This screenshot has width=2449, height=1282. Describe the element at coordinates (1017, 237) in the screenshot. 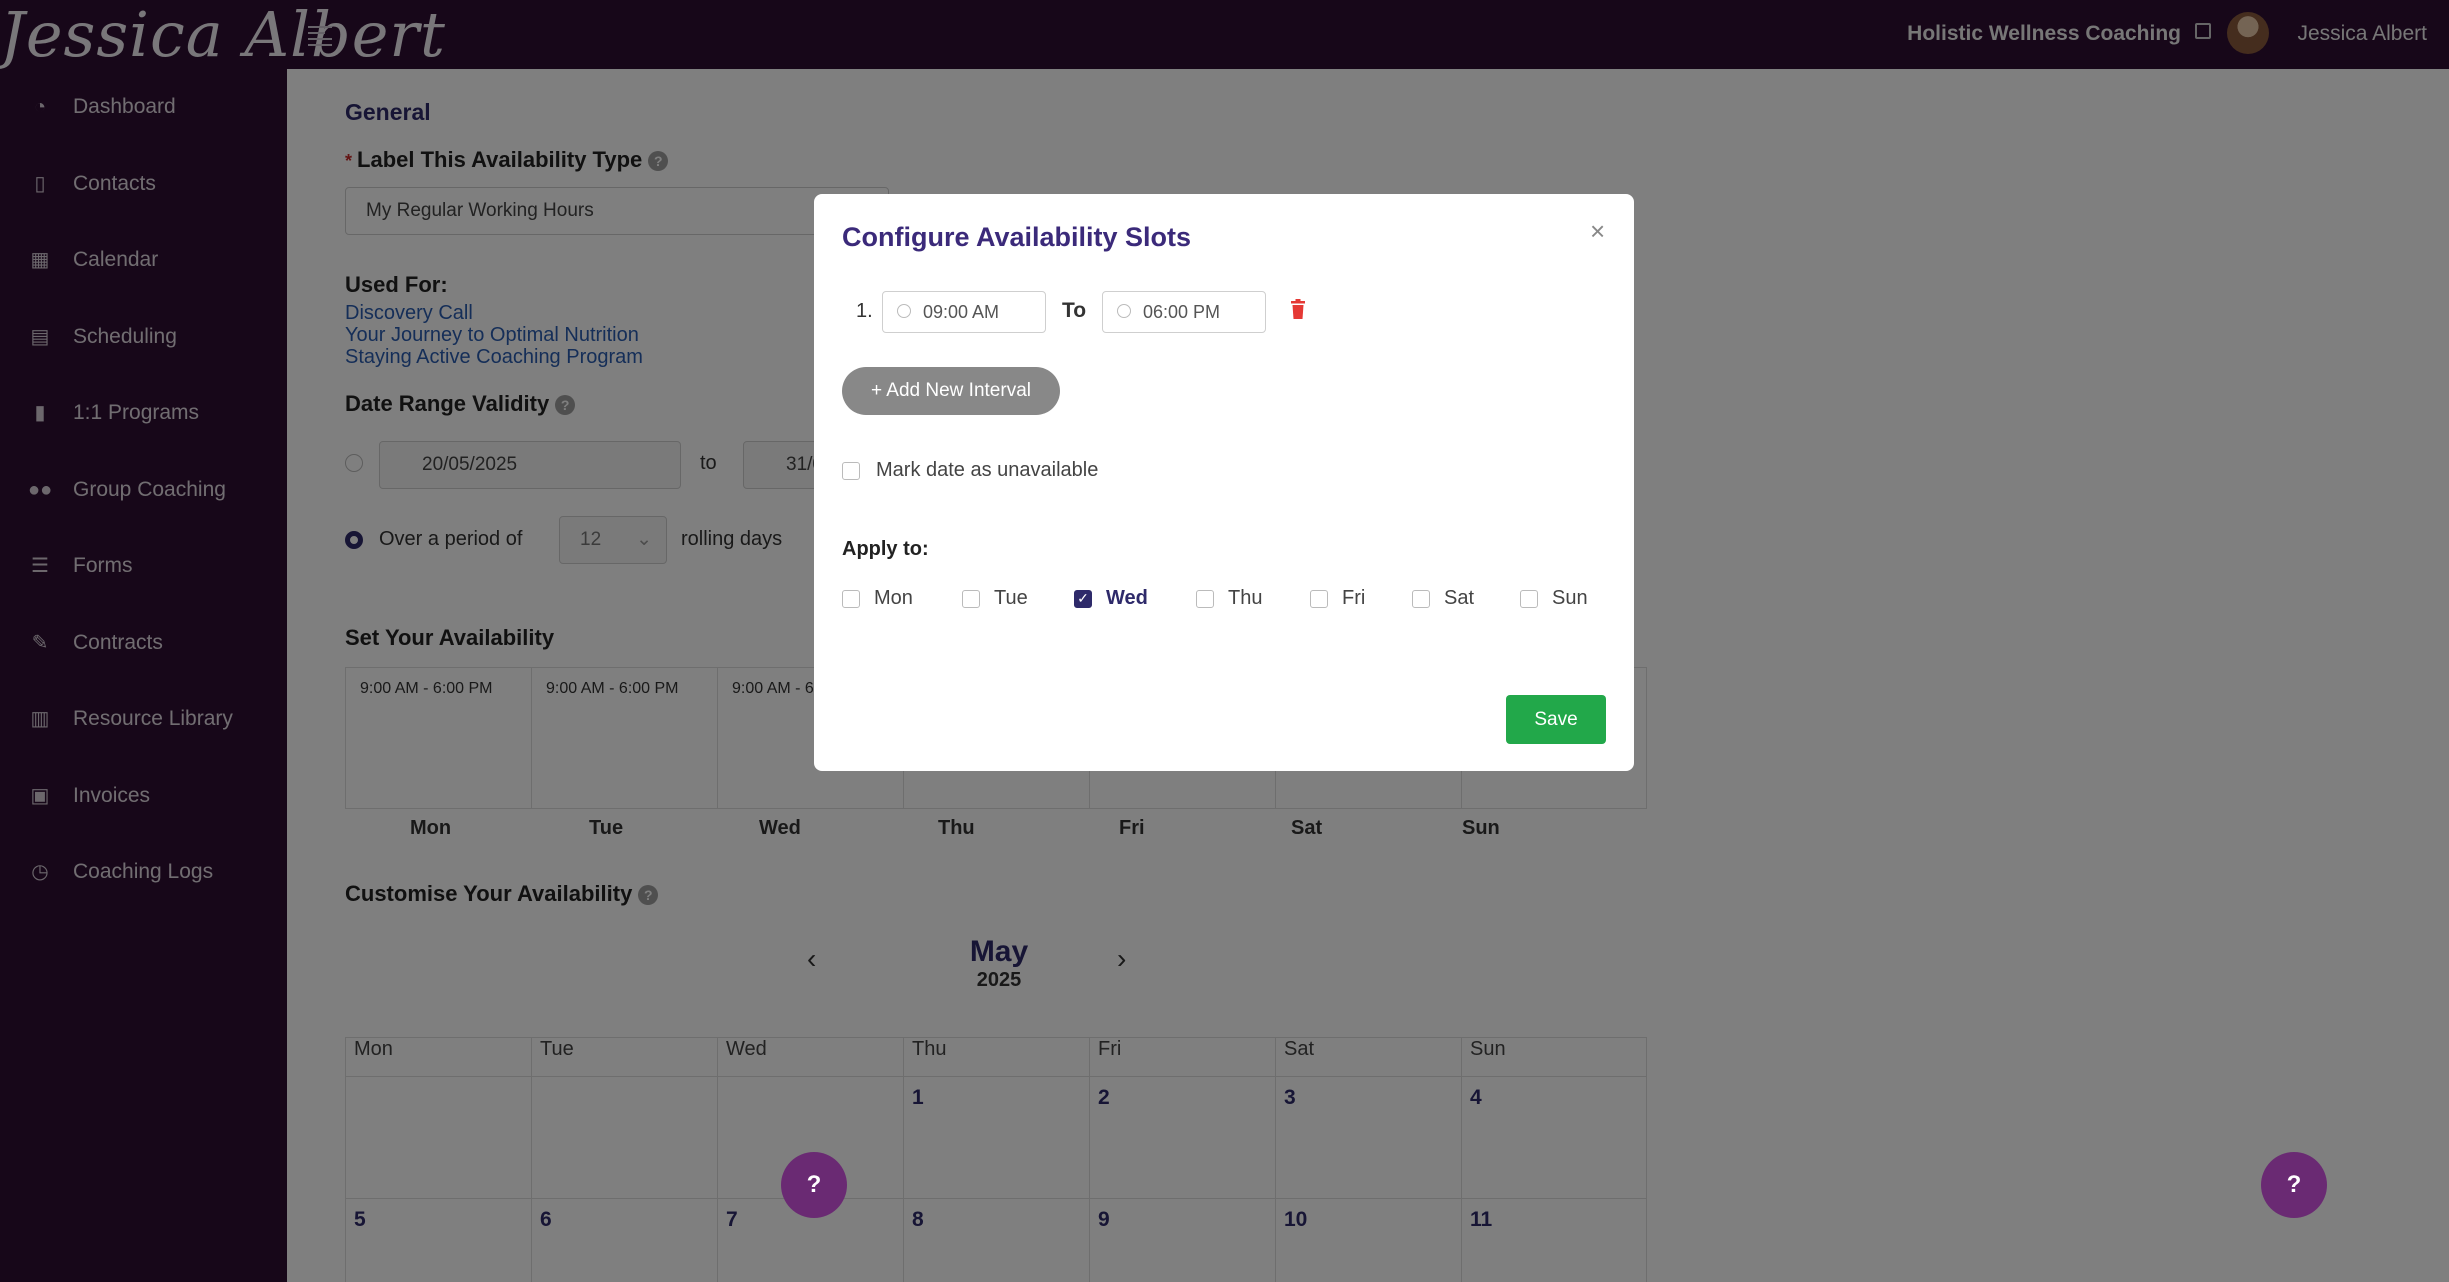

I see `modal-title: Configure Availability Slots` at that location.